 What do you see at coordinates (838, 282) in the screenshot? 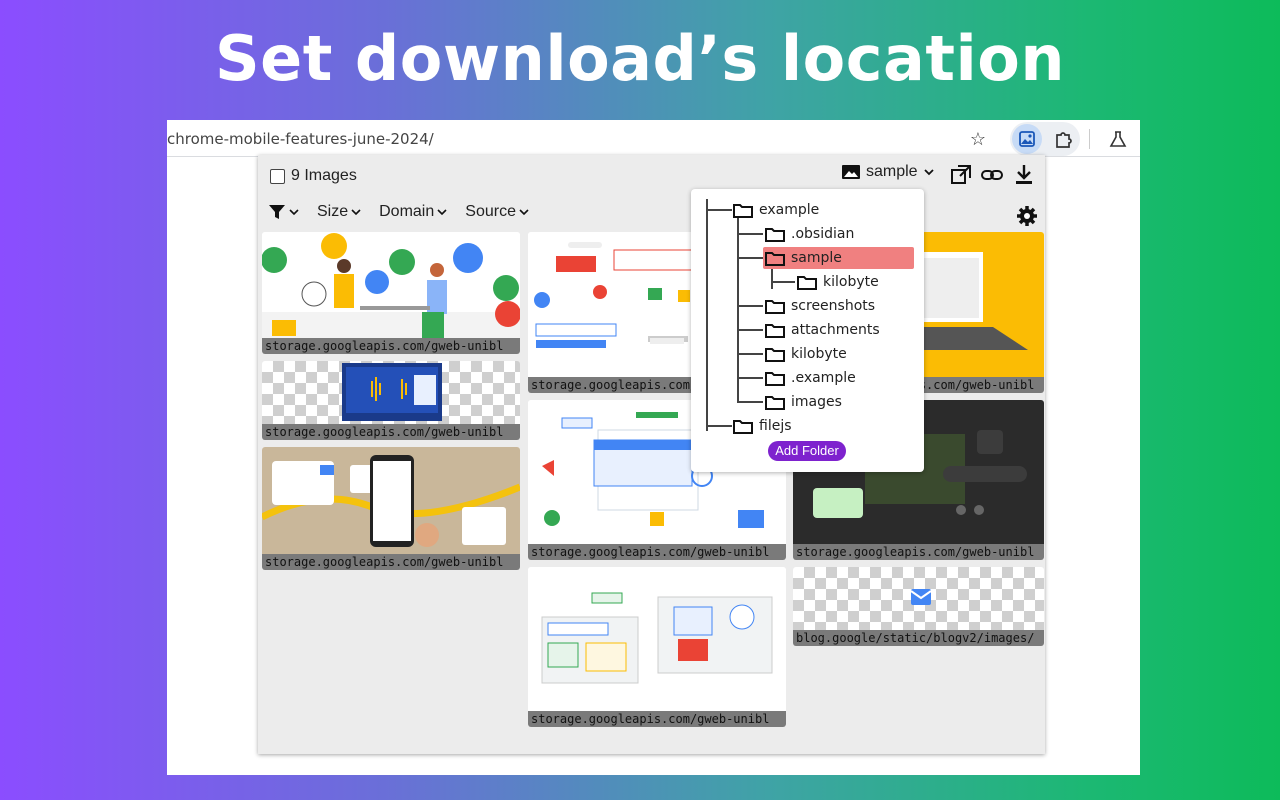
I see `tree-node-kilobyte: kilobyte` at bounding box center [838, 282].